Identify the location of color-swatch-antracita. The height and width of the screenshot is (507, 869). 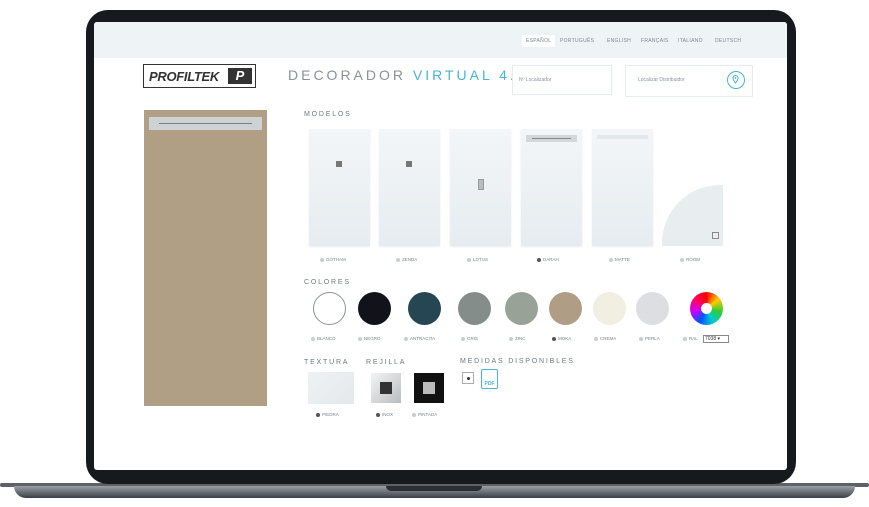
(424, 308).